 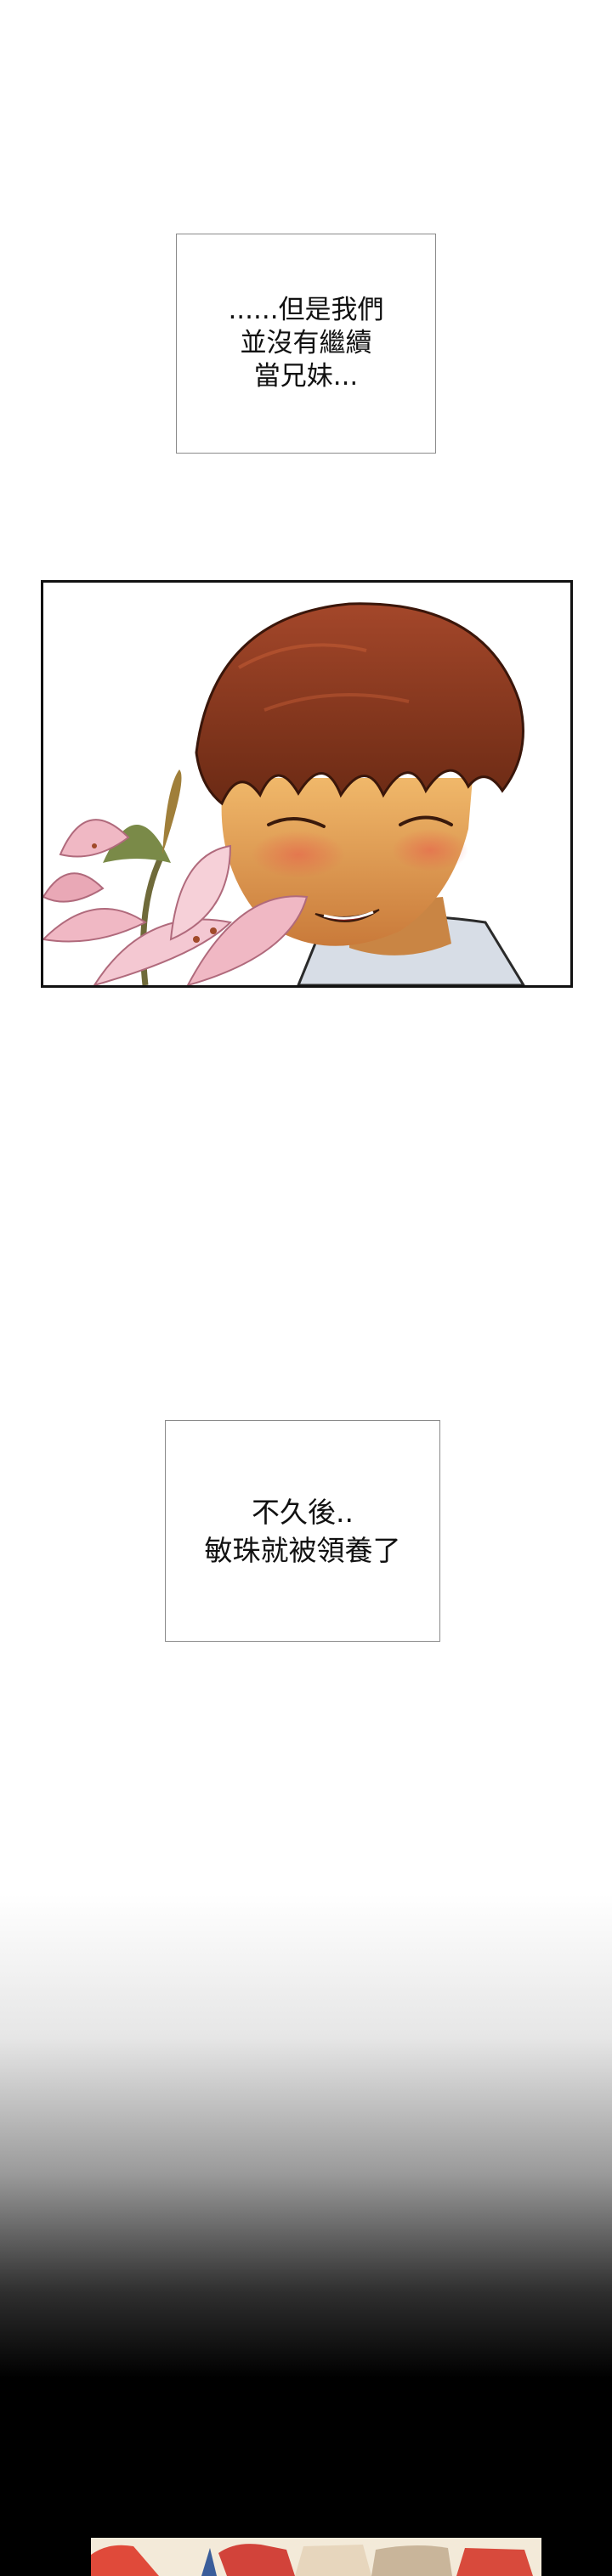 I want to click on partial-next-panel-illustration, so click(x=316, y=2557).